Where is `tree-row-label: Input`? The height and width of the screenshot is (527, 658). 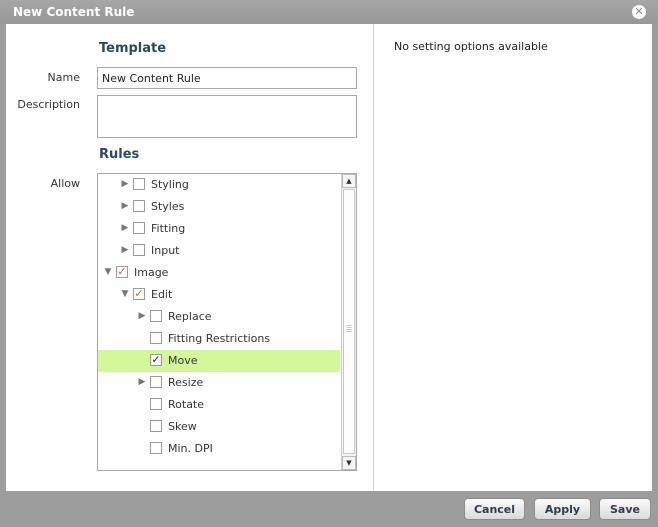 tree-row-label: Input is located at coordinates (165, 250).